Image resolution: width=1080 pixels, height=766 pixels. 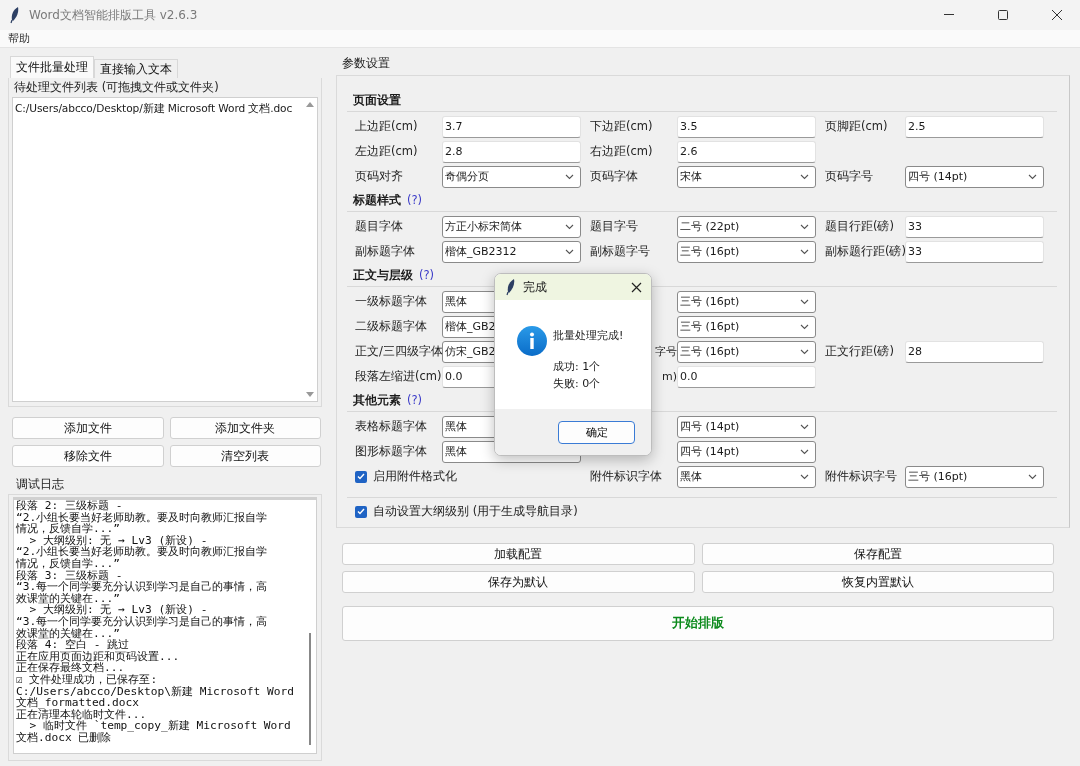 What do you see at coordinates (511, 251) in the screenshot?
I see `dropdown: 楷体_GB2312` at bounding box center [511, 251].